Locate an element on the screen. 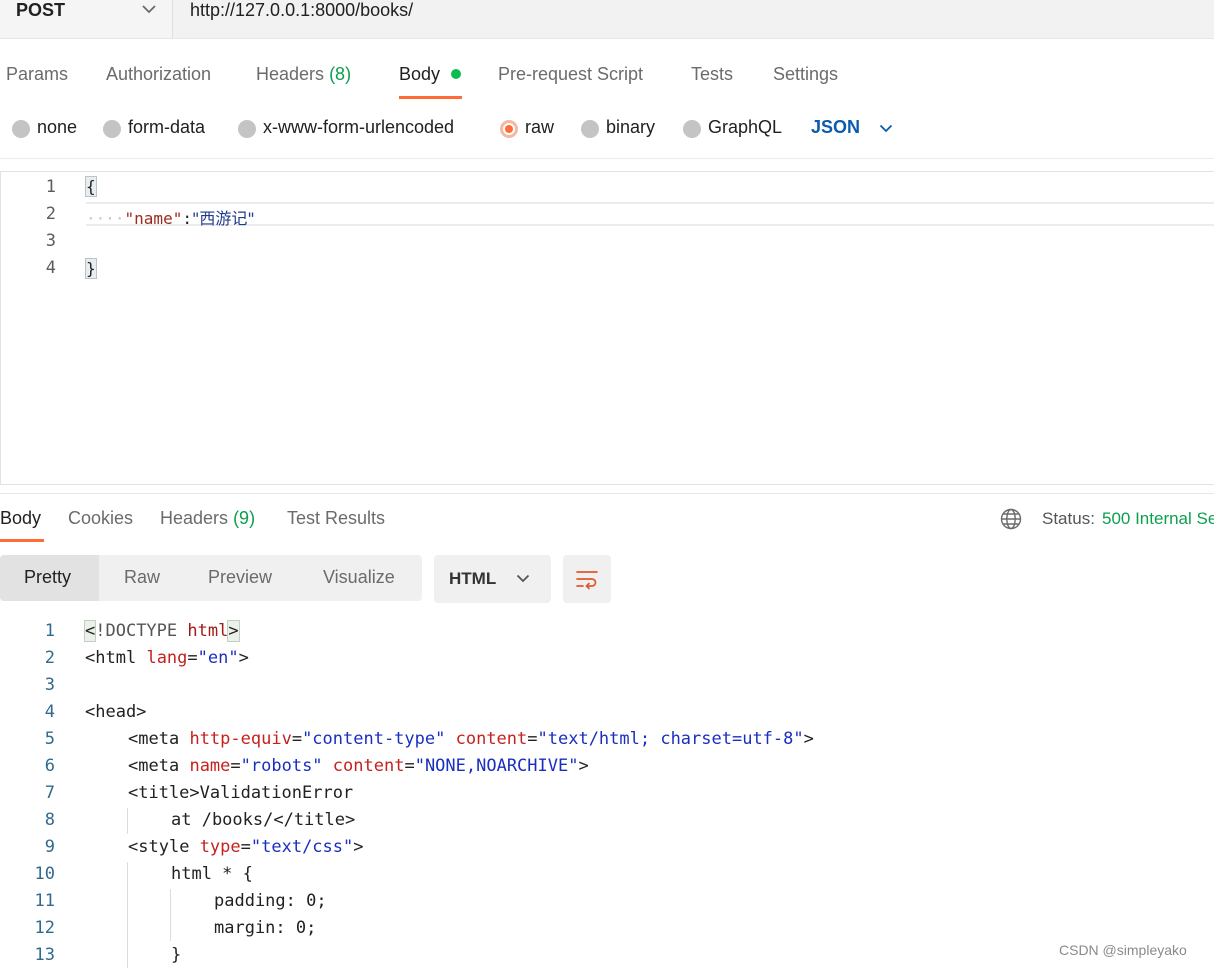 The height and width of the screenshot is (968, 1214). code-line: <html lang="en"> is located at coordinates (167, 658).